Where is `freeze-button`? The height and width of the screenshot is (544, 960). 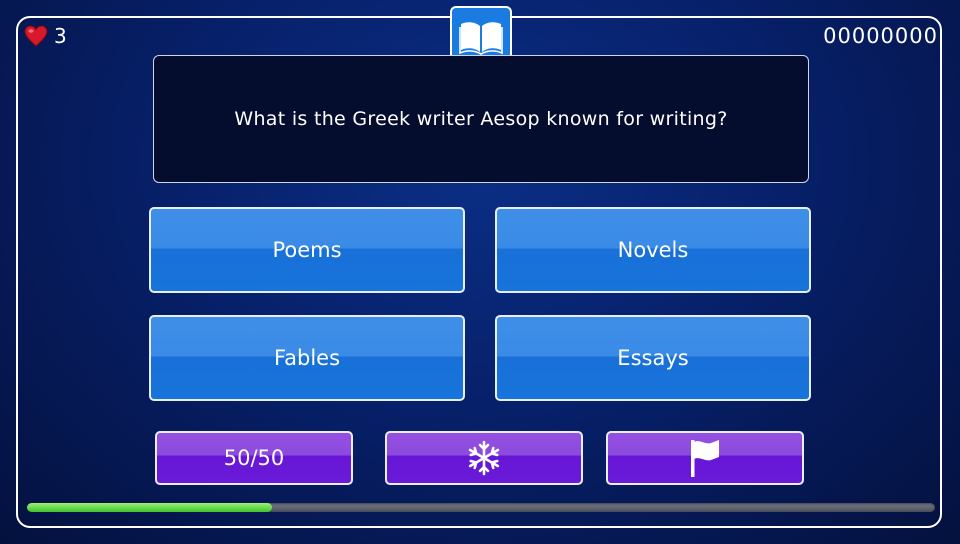 freeze-button is located at coordinates (484, 458).